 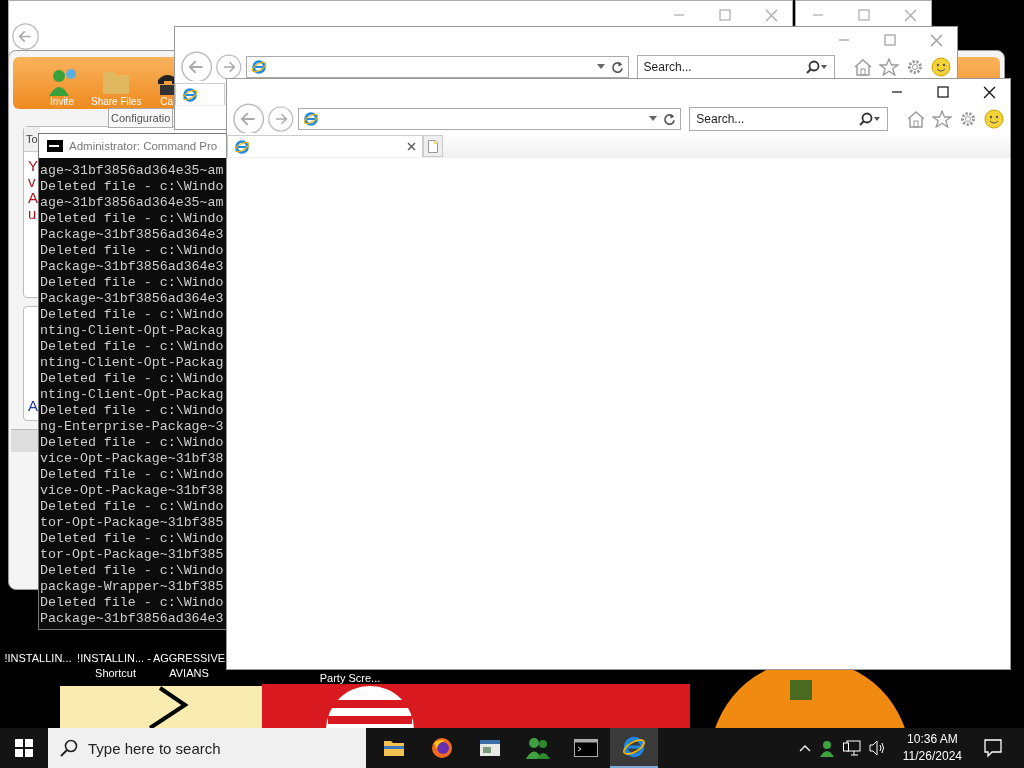 I want to click on person-icon, so click(x=62, y=82).